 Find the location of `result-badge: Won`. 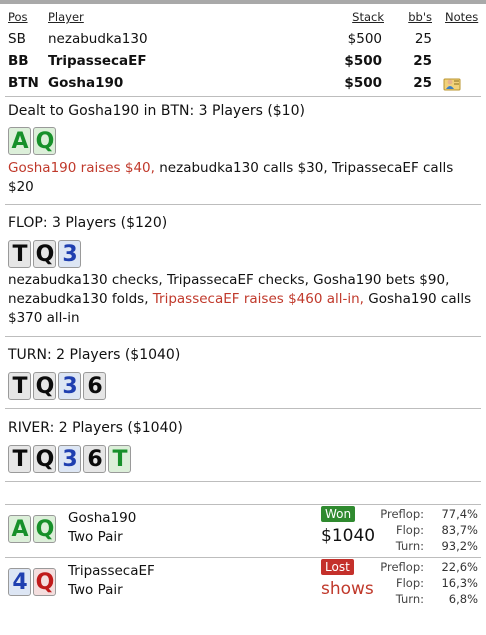

result-badge: Won is located at coordinates (338, 514).